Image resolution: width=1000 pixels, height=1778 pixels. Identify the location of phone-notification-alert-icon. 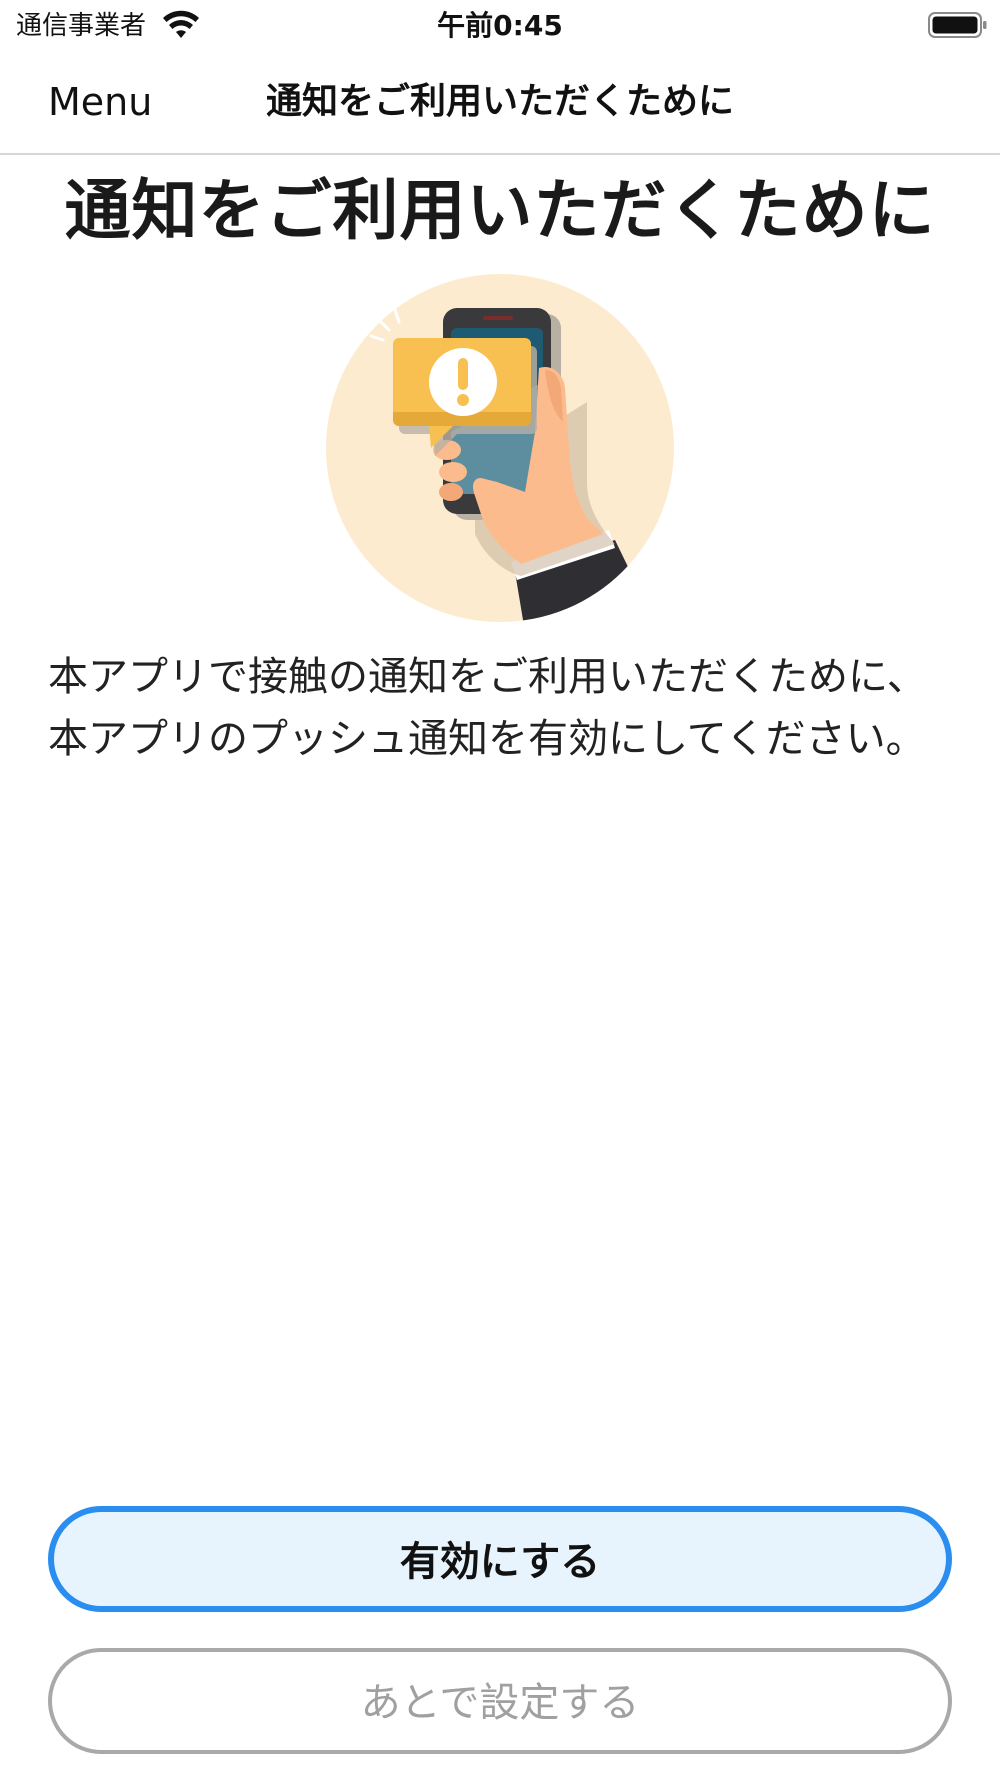
(500, 448).